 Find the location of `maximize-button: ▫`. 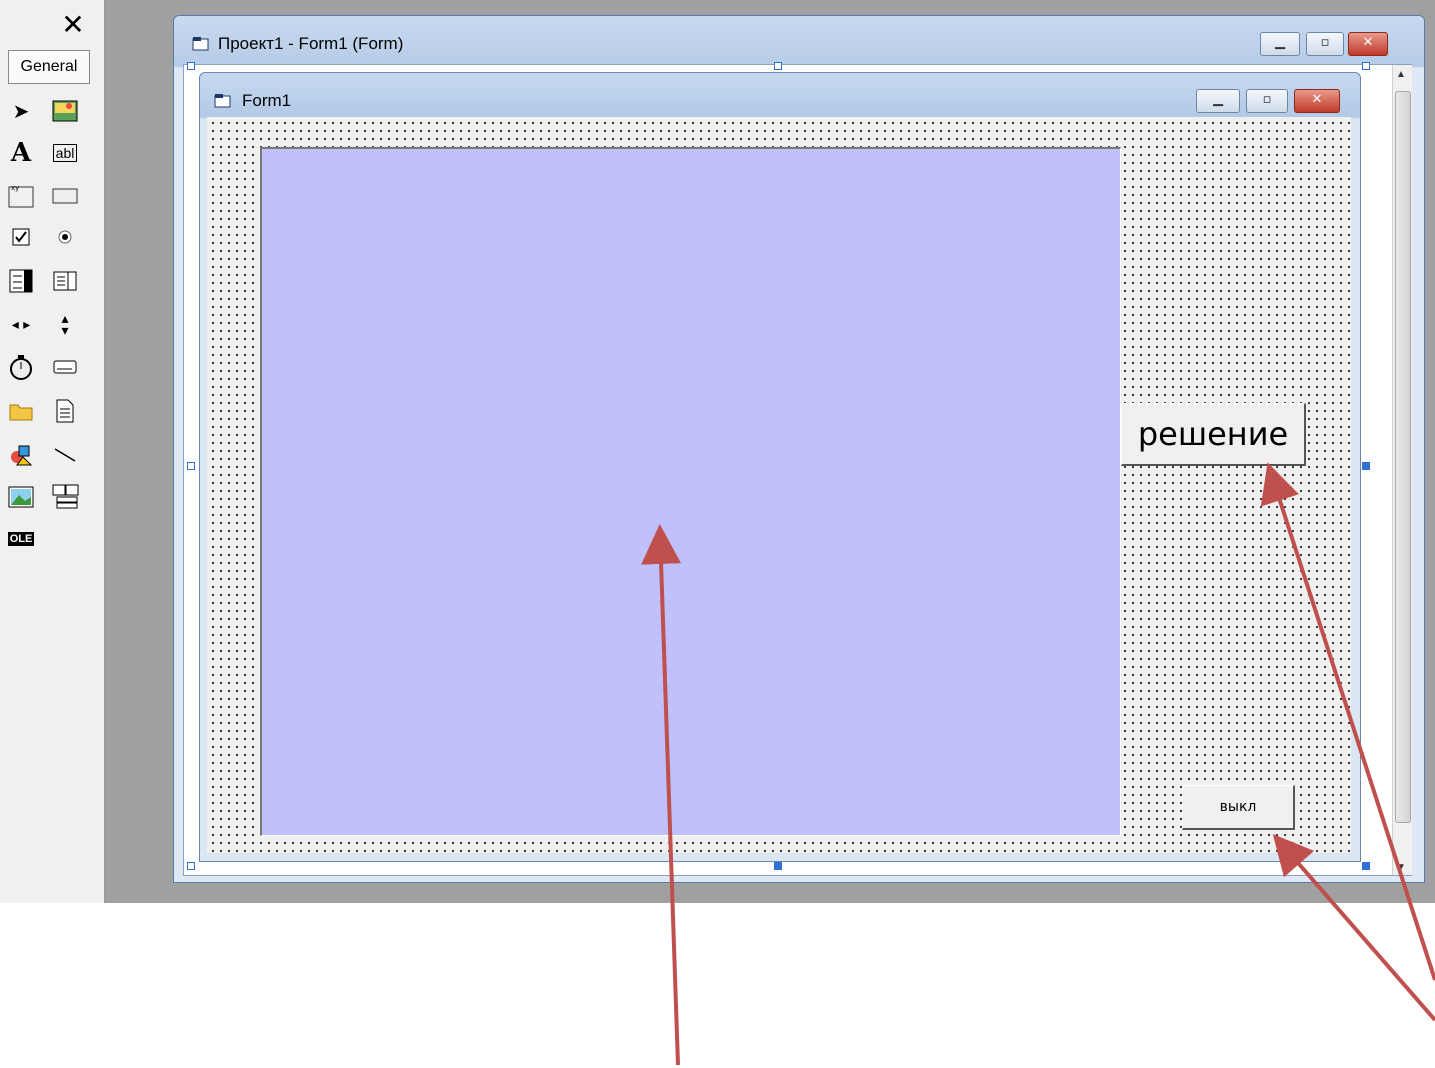

maximize-button: ▫ is located at coordinates (1325, 44).